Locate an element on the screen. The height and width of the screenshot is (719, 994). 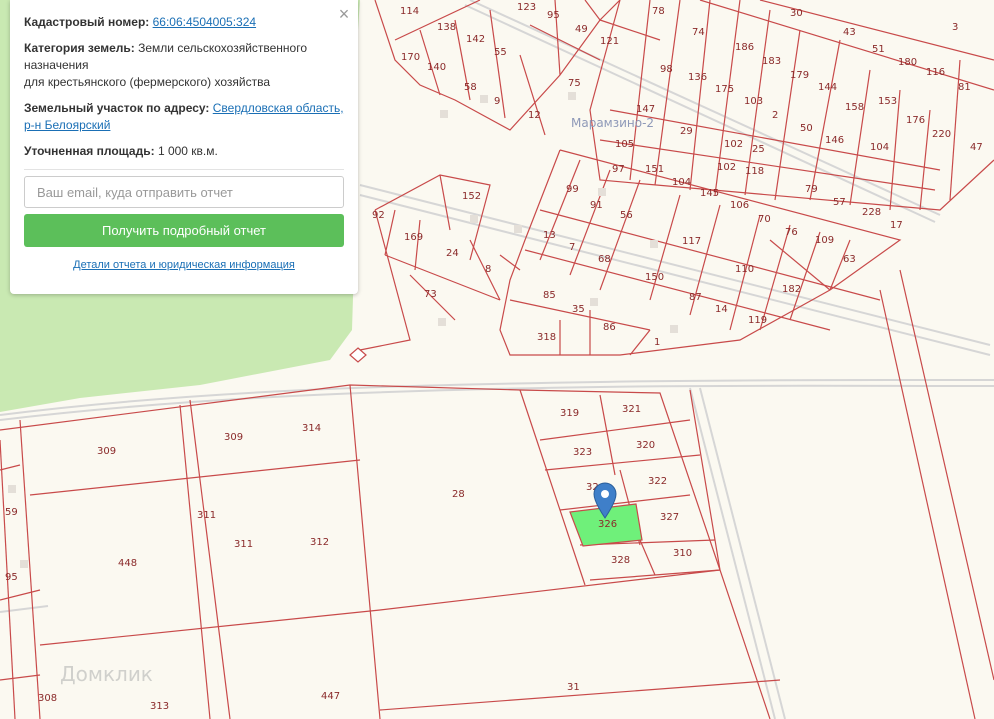
parcel-label-102: 102 is located at coordinates (726, 167).